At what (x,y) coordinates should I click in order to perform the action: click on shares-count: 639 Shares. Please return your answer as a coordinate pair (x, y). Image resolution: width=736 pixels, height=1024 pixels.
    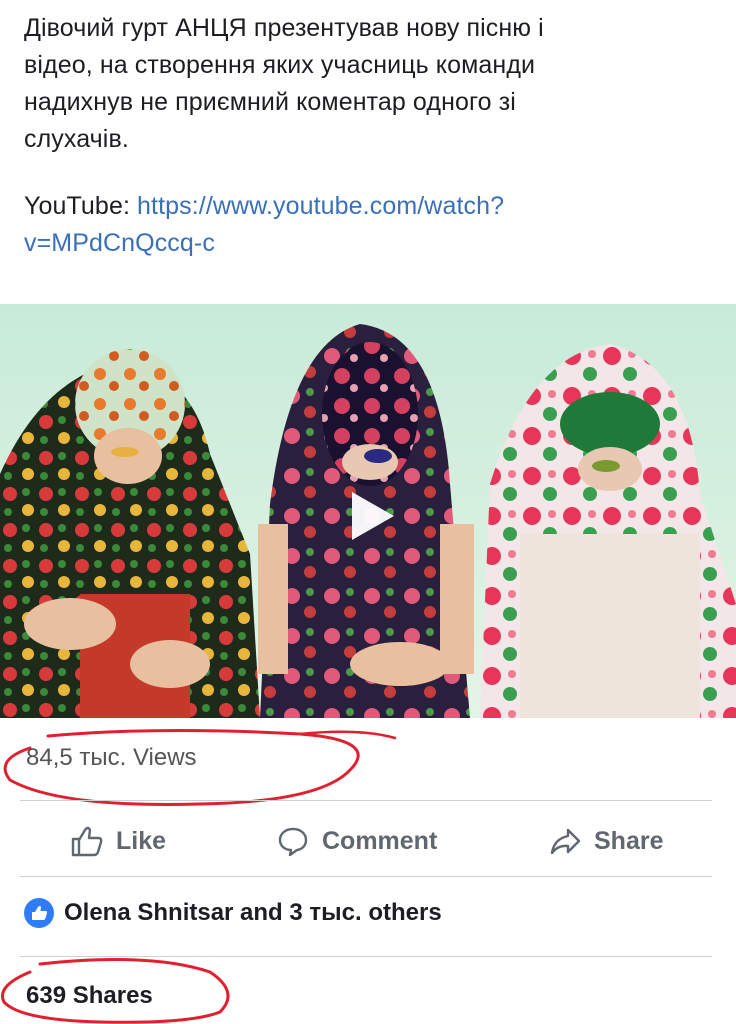
    Looking at the image, I should click on (89, 996).